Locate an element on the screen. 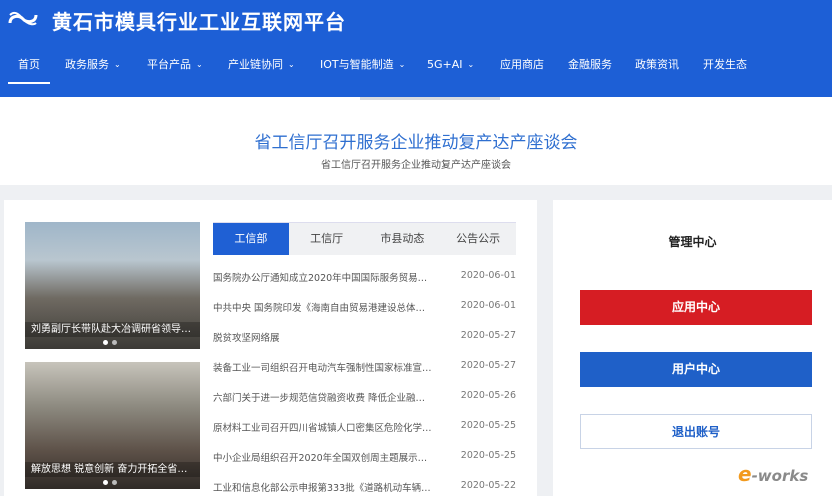 The image size is (832, 496). nav-label: 开发生态 is located at coordinates (725, 64).